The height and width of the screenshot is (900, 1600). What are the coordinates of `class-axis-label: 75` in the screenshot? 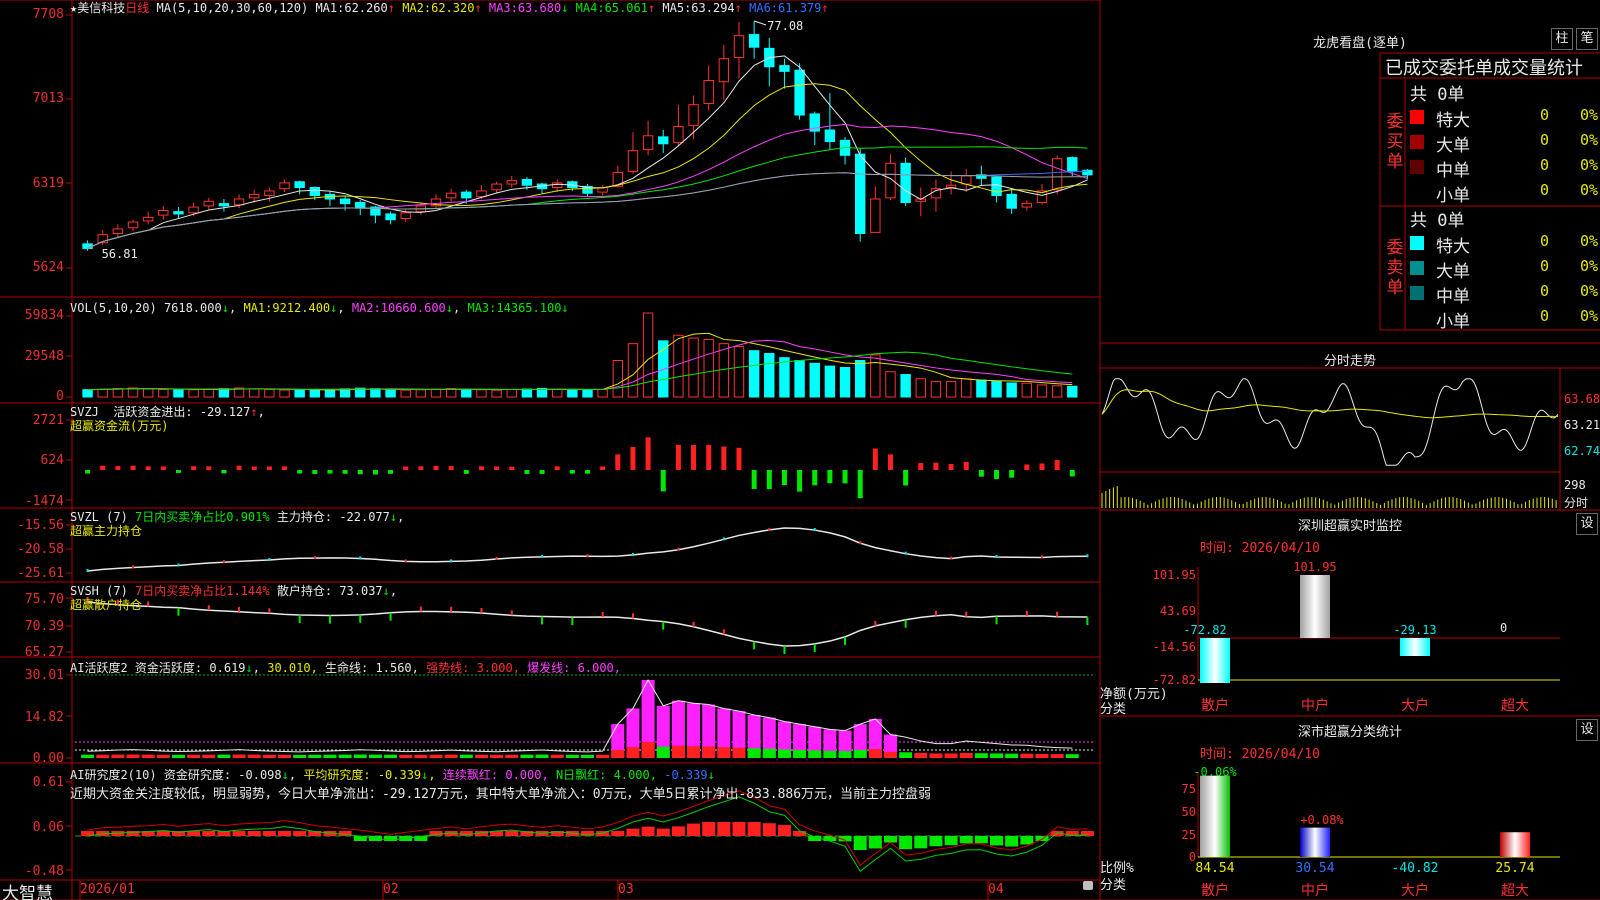 It's located at (1189, 789).